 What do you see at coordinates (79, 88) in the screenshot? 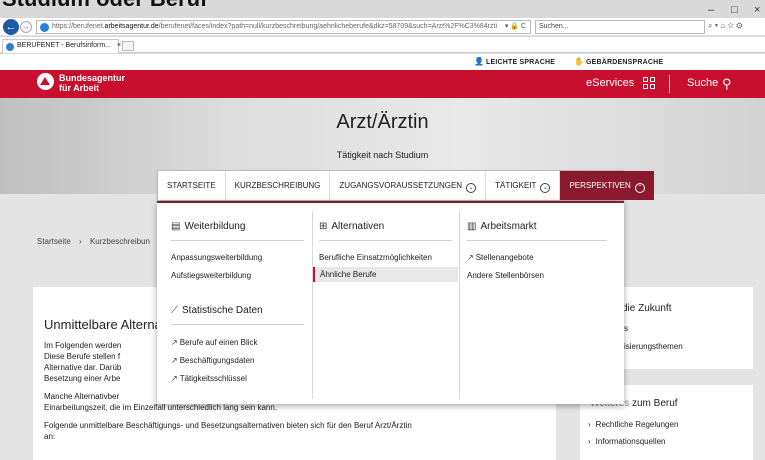
I see `brand-line-2: für Arbeit` at bounding box center [79, 88].